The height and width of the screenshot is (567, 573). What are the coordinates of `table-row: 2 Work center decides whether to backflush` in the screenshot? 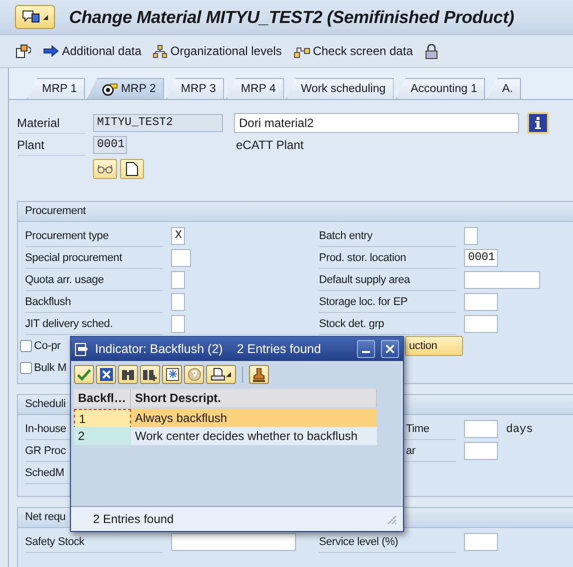 It's located at (225, 436).